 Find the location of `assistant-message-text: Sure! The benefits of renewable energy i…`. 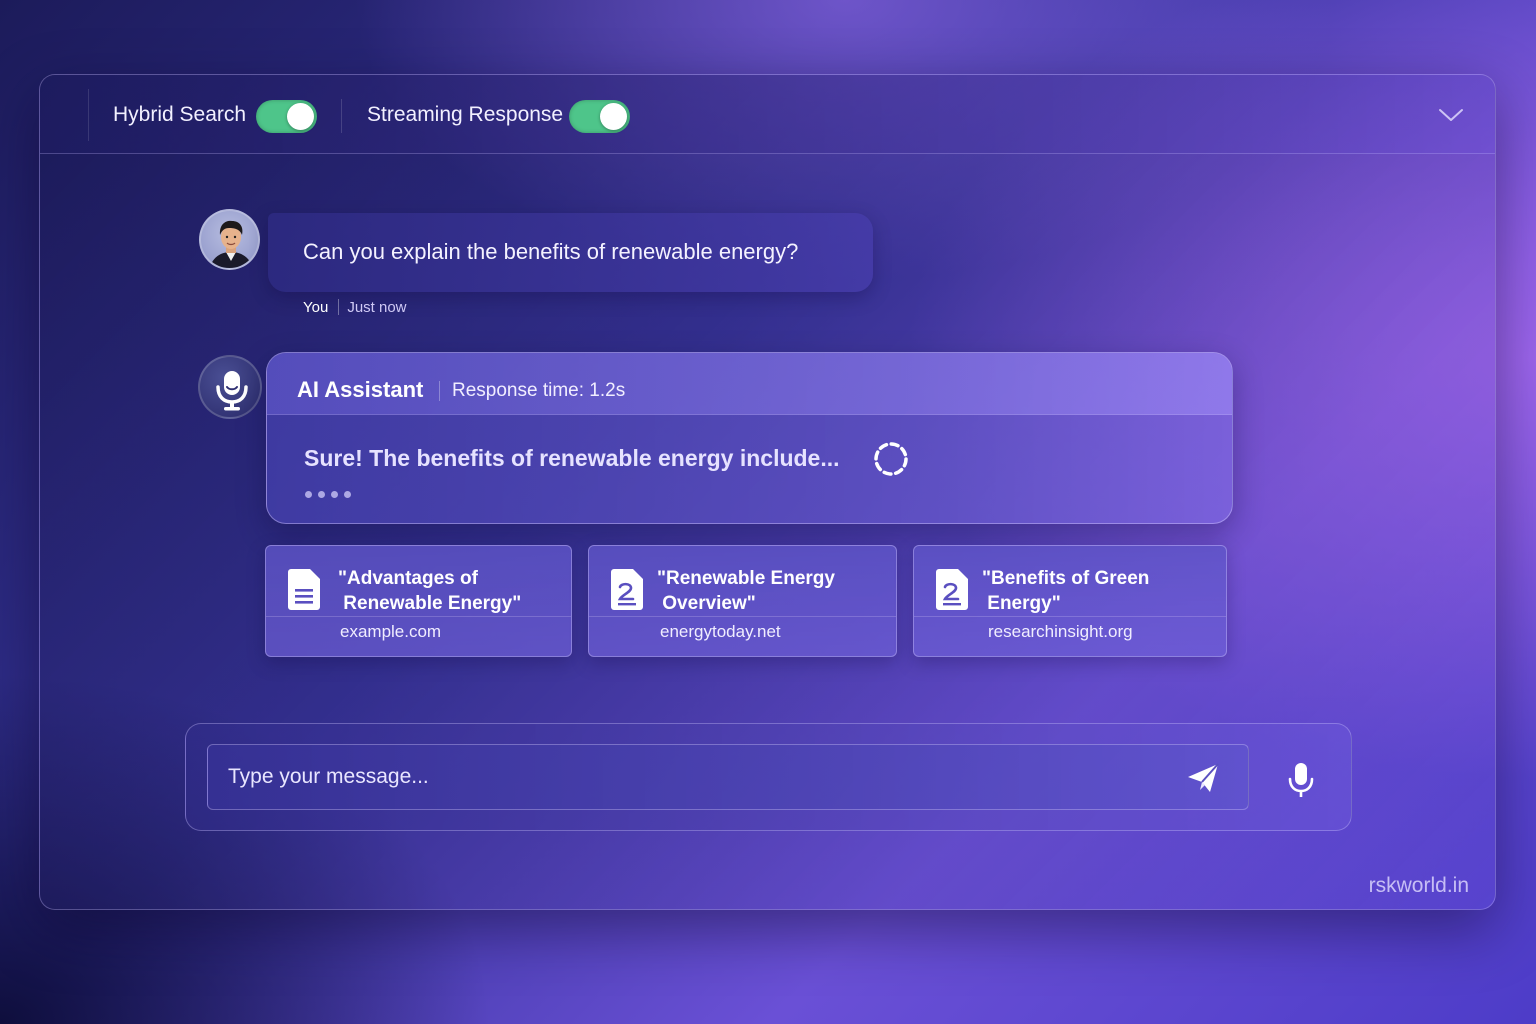

assistant-message-text: Sure! The benefits of renewable energy i… is located at coordinates (572, 458).